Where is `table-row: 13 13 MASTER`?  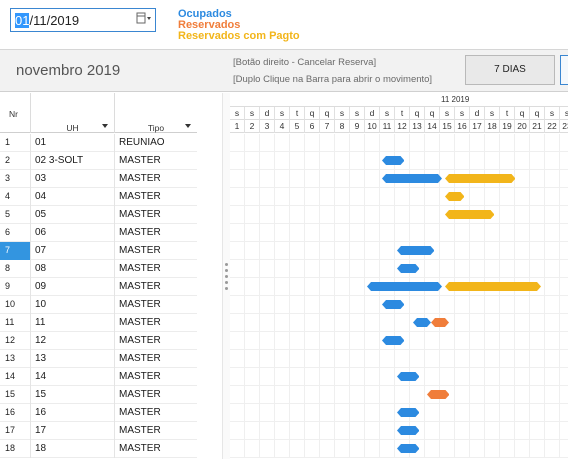 table-row: 13 13 MASTER is located at coordinates (98, 359).